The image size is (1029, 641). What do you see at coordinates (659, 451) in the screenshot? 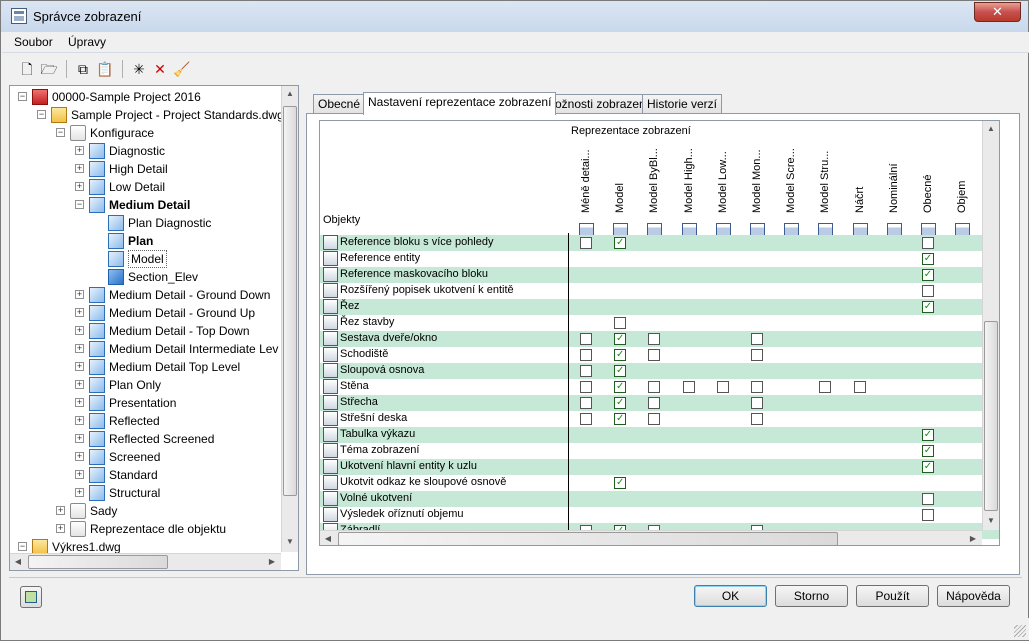
I see `grid-row: Téma zobrazení ✓` at bounding box center [659, 451].